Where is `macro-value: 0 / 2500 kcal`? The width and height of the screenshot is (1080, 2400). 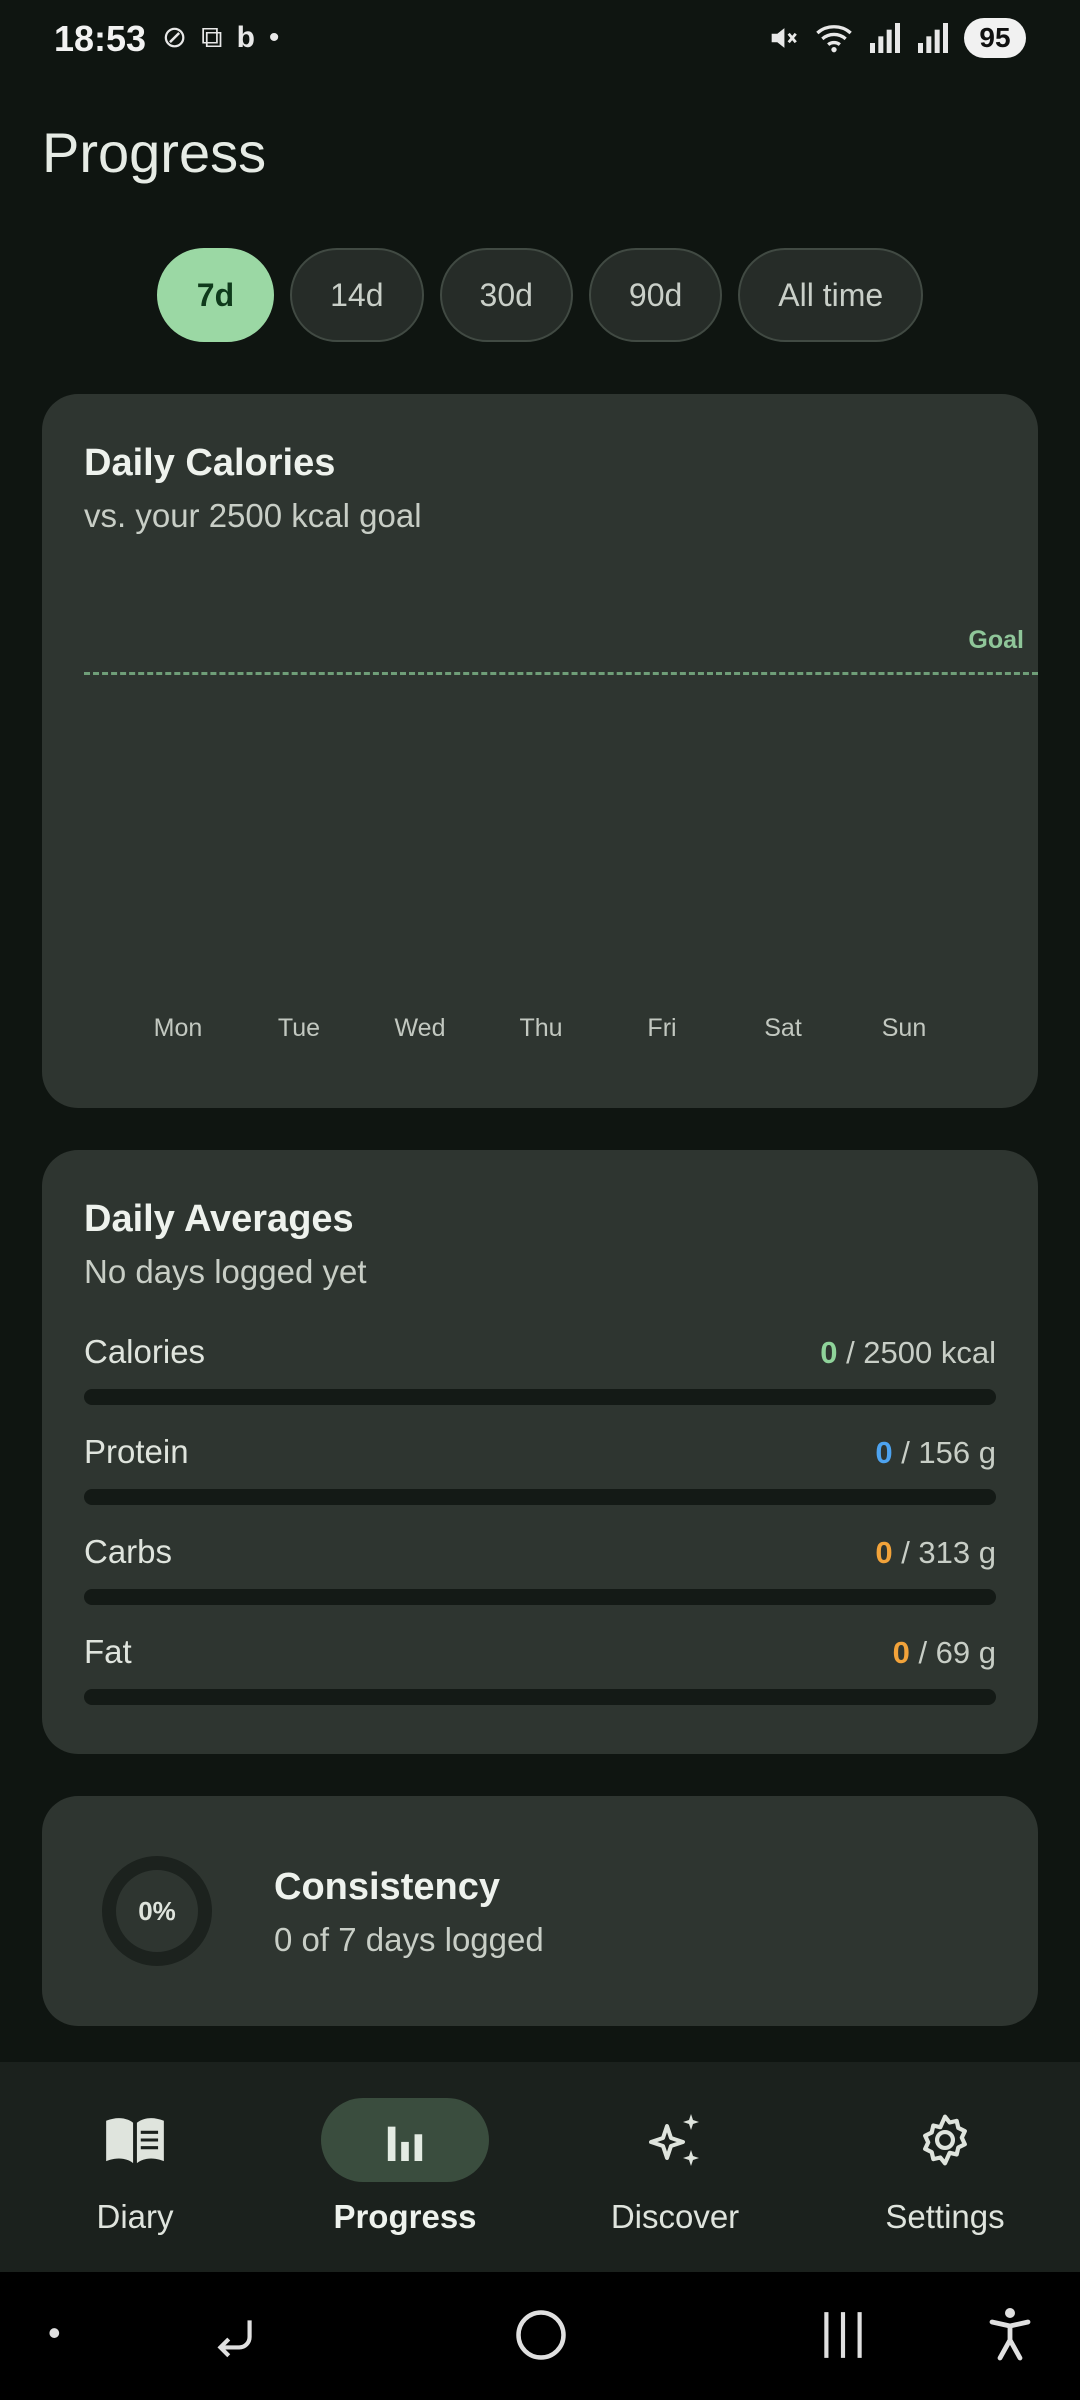
macro-value: 0 / 2500 kcal is located at coordinates (908, 1353).